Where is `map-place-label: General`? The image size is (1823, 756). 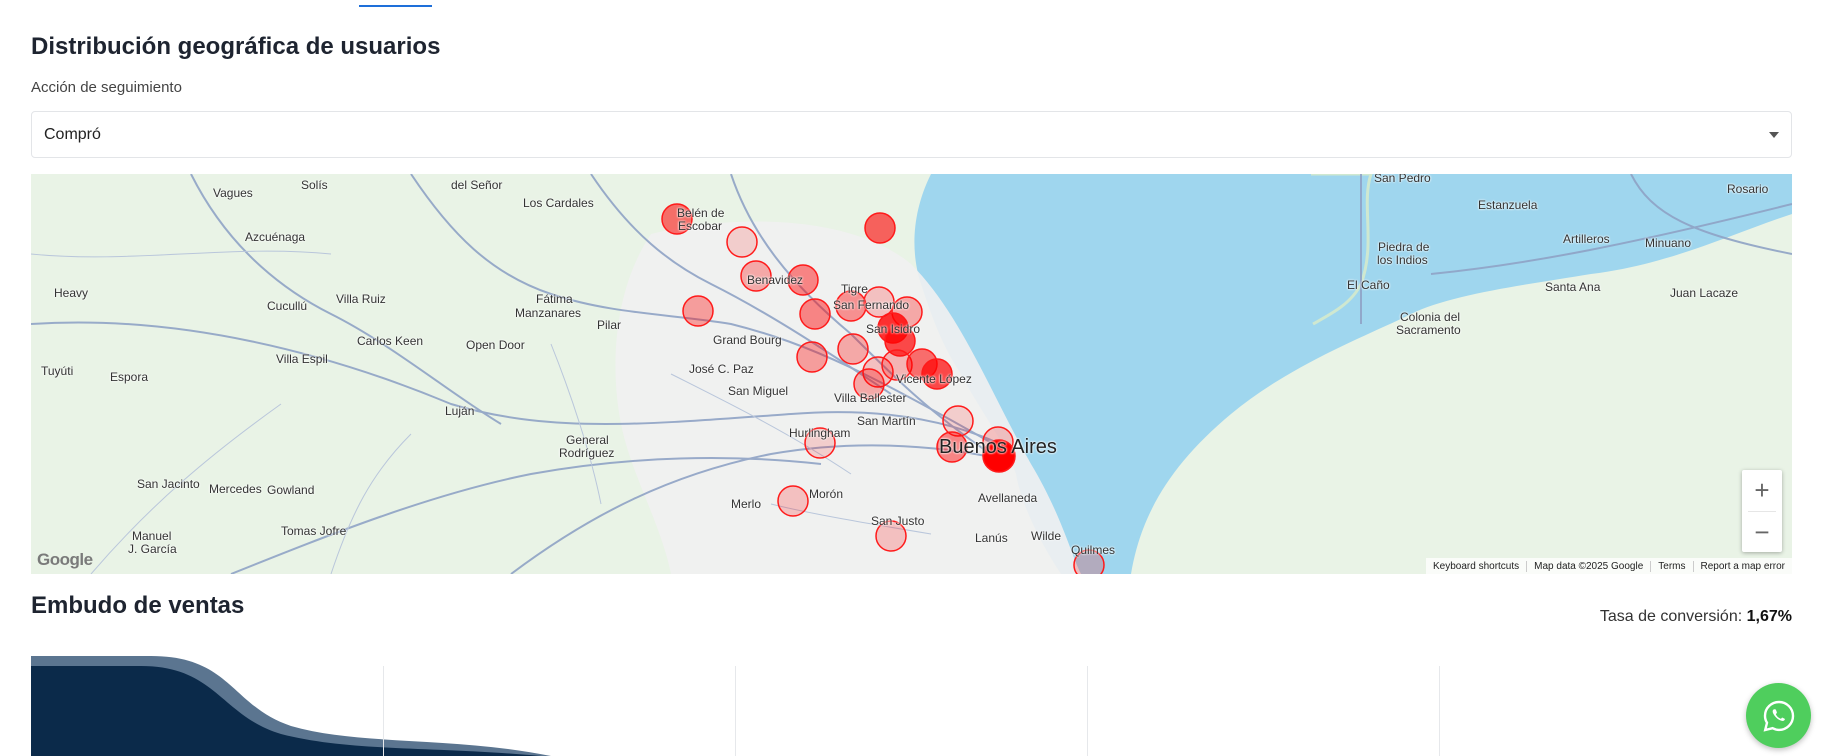 map-place-label: General is located at coordinates (587, 440).